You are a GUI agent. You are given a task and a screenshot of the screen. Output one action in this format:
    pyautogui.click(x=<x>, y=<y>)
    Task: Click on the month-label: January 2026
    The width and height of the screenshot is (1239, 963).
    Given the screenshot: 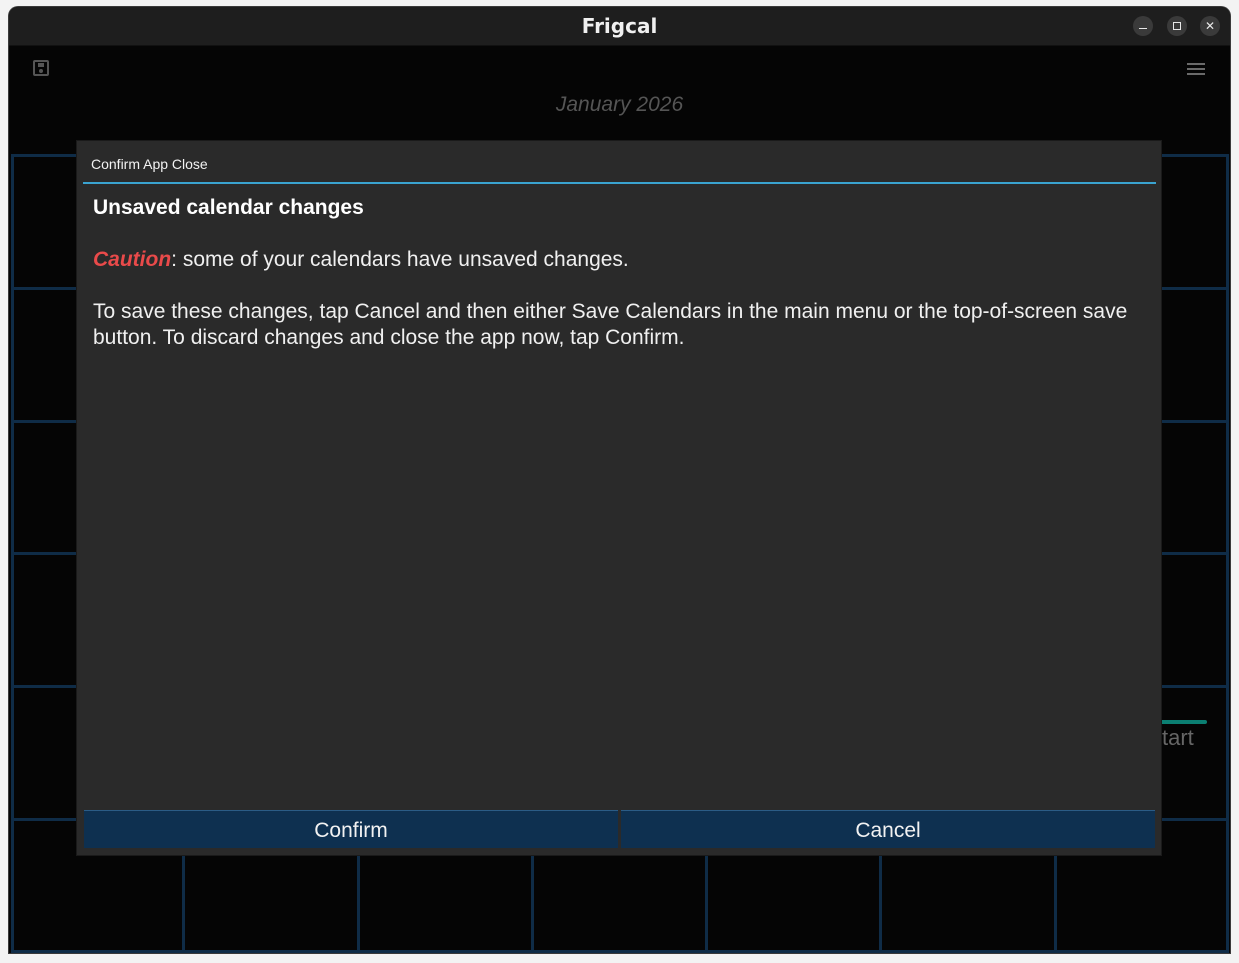 What is the action you would take?
    pyautogui.click(x=619, y=104)
    